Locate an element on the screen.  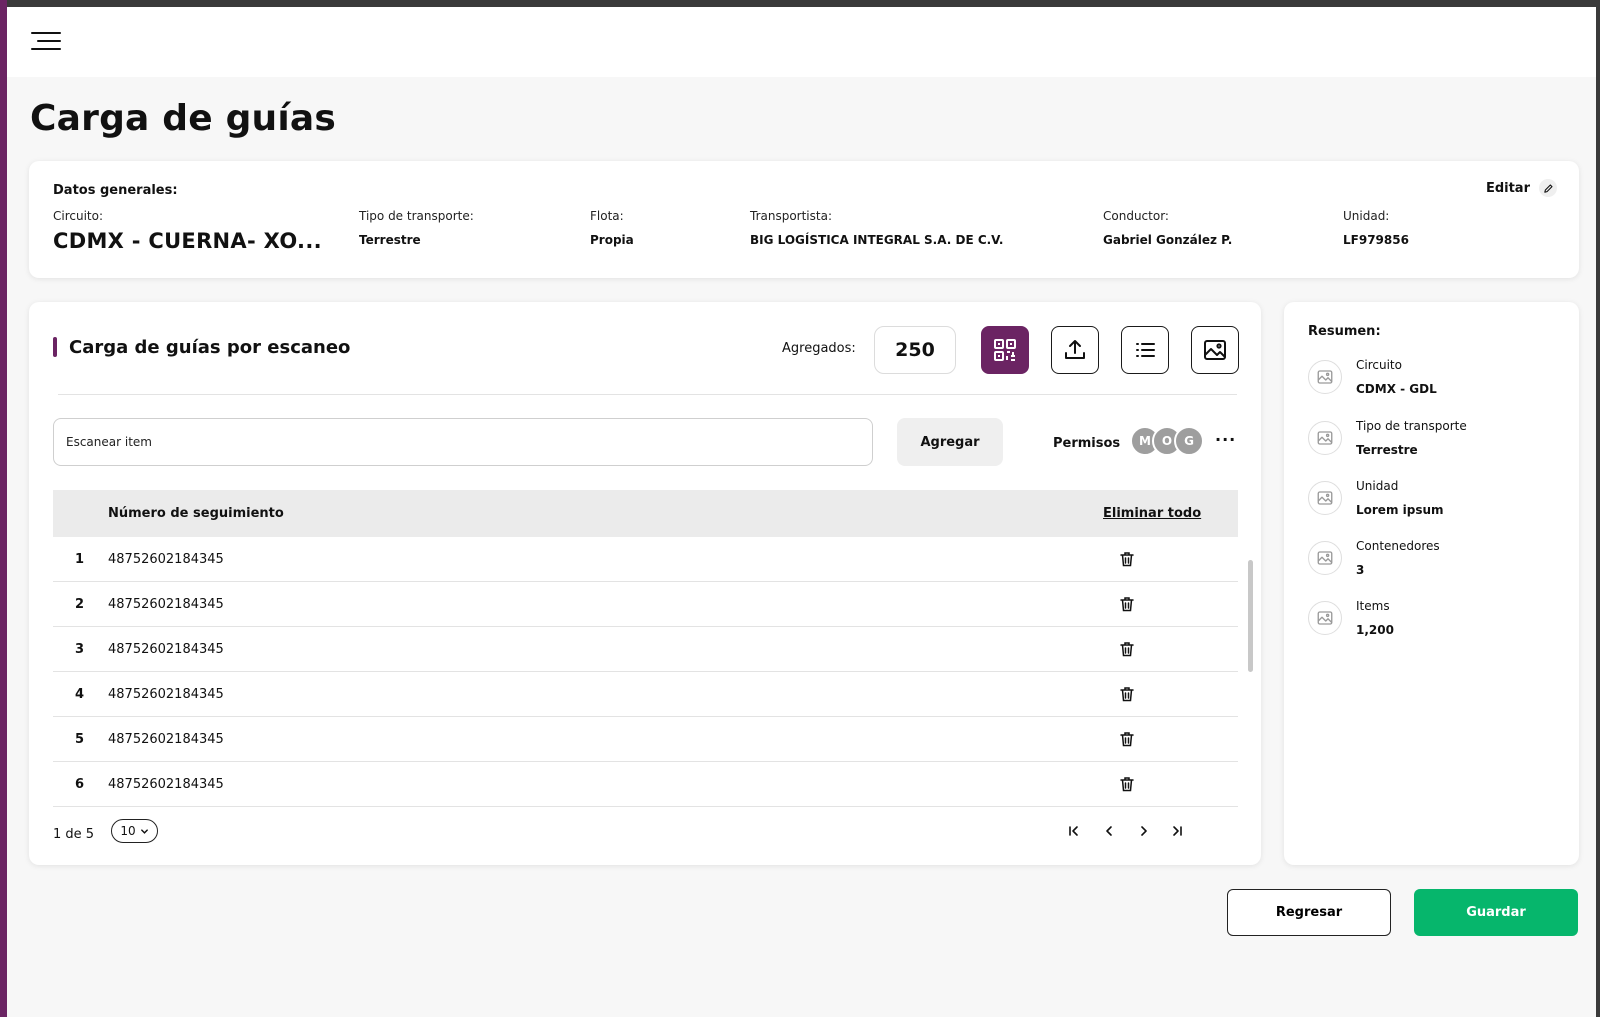
field-fleet: Flota: Propia is located at coordinates (612, 228).